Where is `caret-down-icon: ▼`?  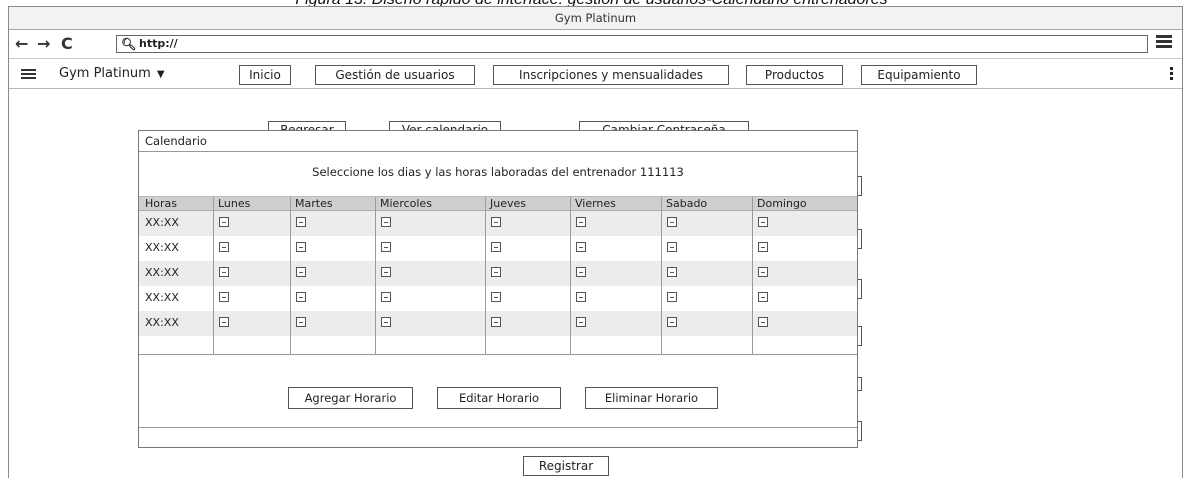 caret-down-icon: ▼ is located at coordinates (160, 74).